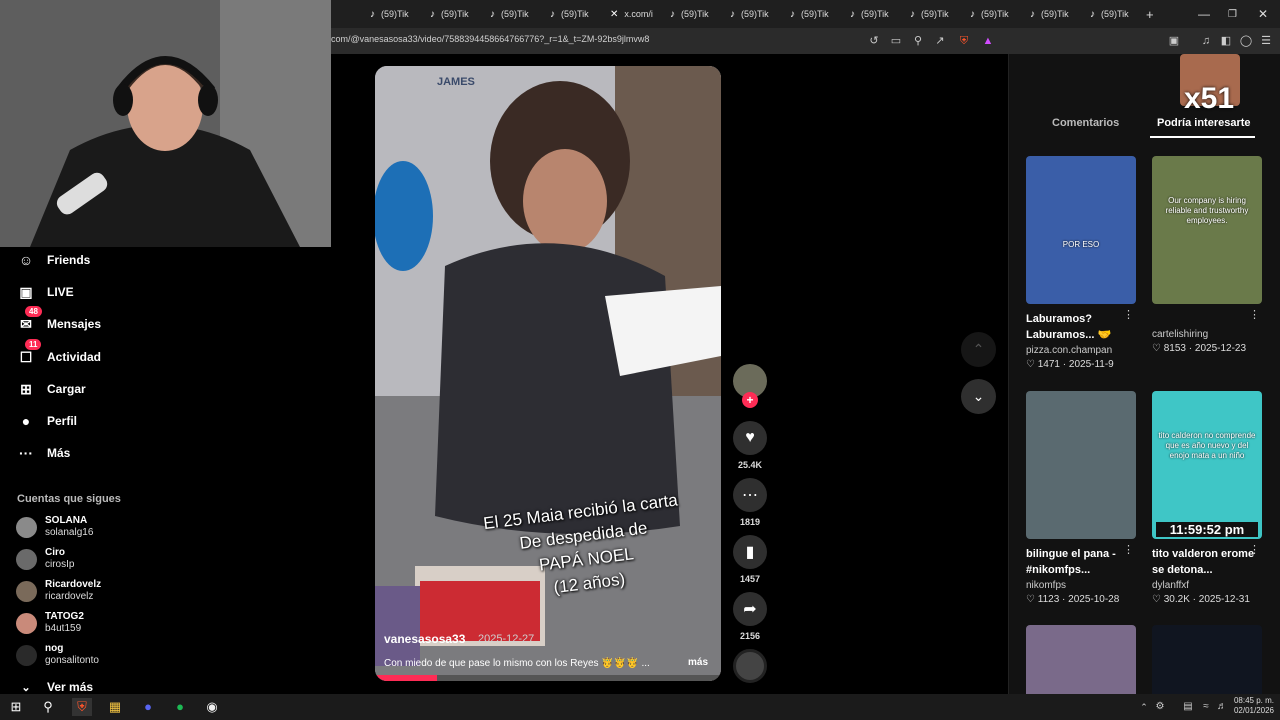 The height and width of the screenshot is (720, 1280). Describe the element at coordinates (1032, 364) in the screenshot. I see `heart-outline-icon: ♡` at that location.